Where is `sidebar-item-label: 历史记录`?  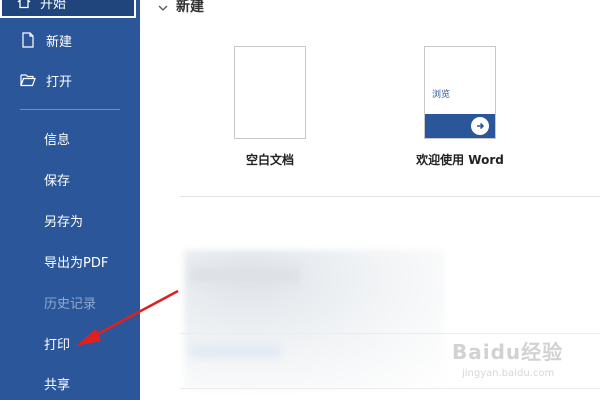
sidebar-item-label: 历史记录 is located at coordinates (70, 304).